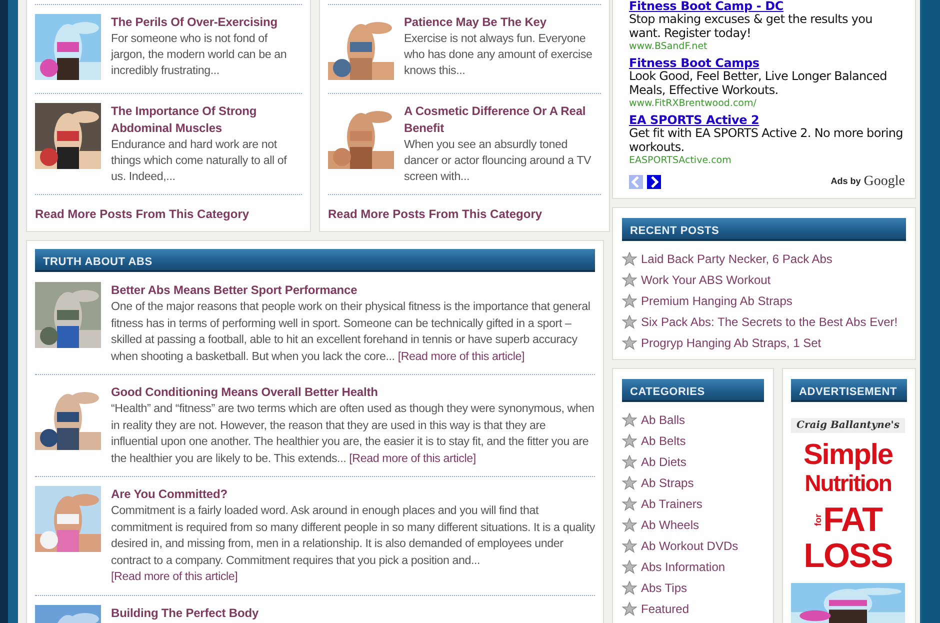  What do you see at coordinates (464, 22) in the screenshot?
I see `post-title-link: Patience May Be The Key` at bounding box center [464, 22].